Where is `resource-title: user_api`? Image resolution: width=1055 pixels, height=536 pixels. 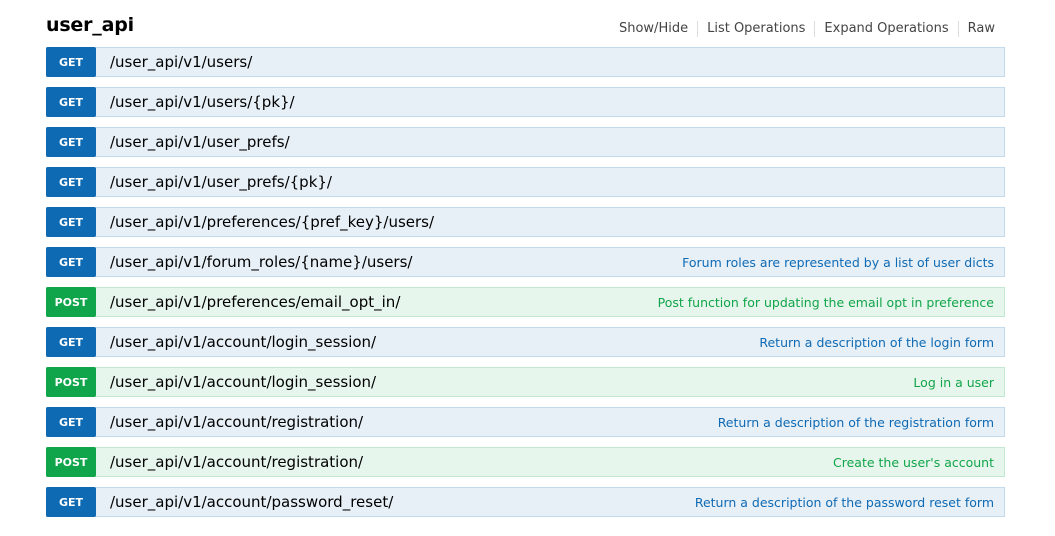
resource-title: user_api is located at coordinates (90, 25).